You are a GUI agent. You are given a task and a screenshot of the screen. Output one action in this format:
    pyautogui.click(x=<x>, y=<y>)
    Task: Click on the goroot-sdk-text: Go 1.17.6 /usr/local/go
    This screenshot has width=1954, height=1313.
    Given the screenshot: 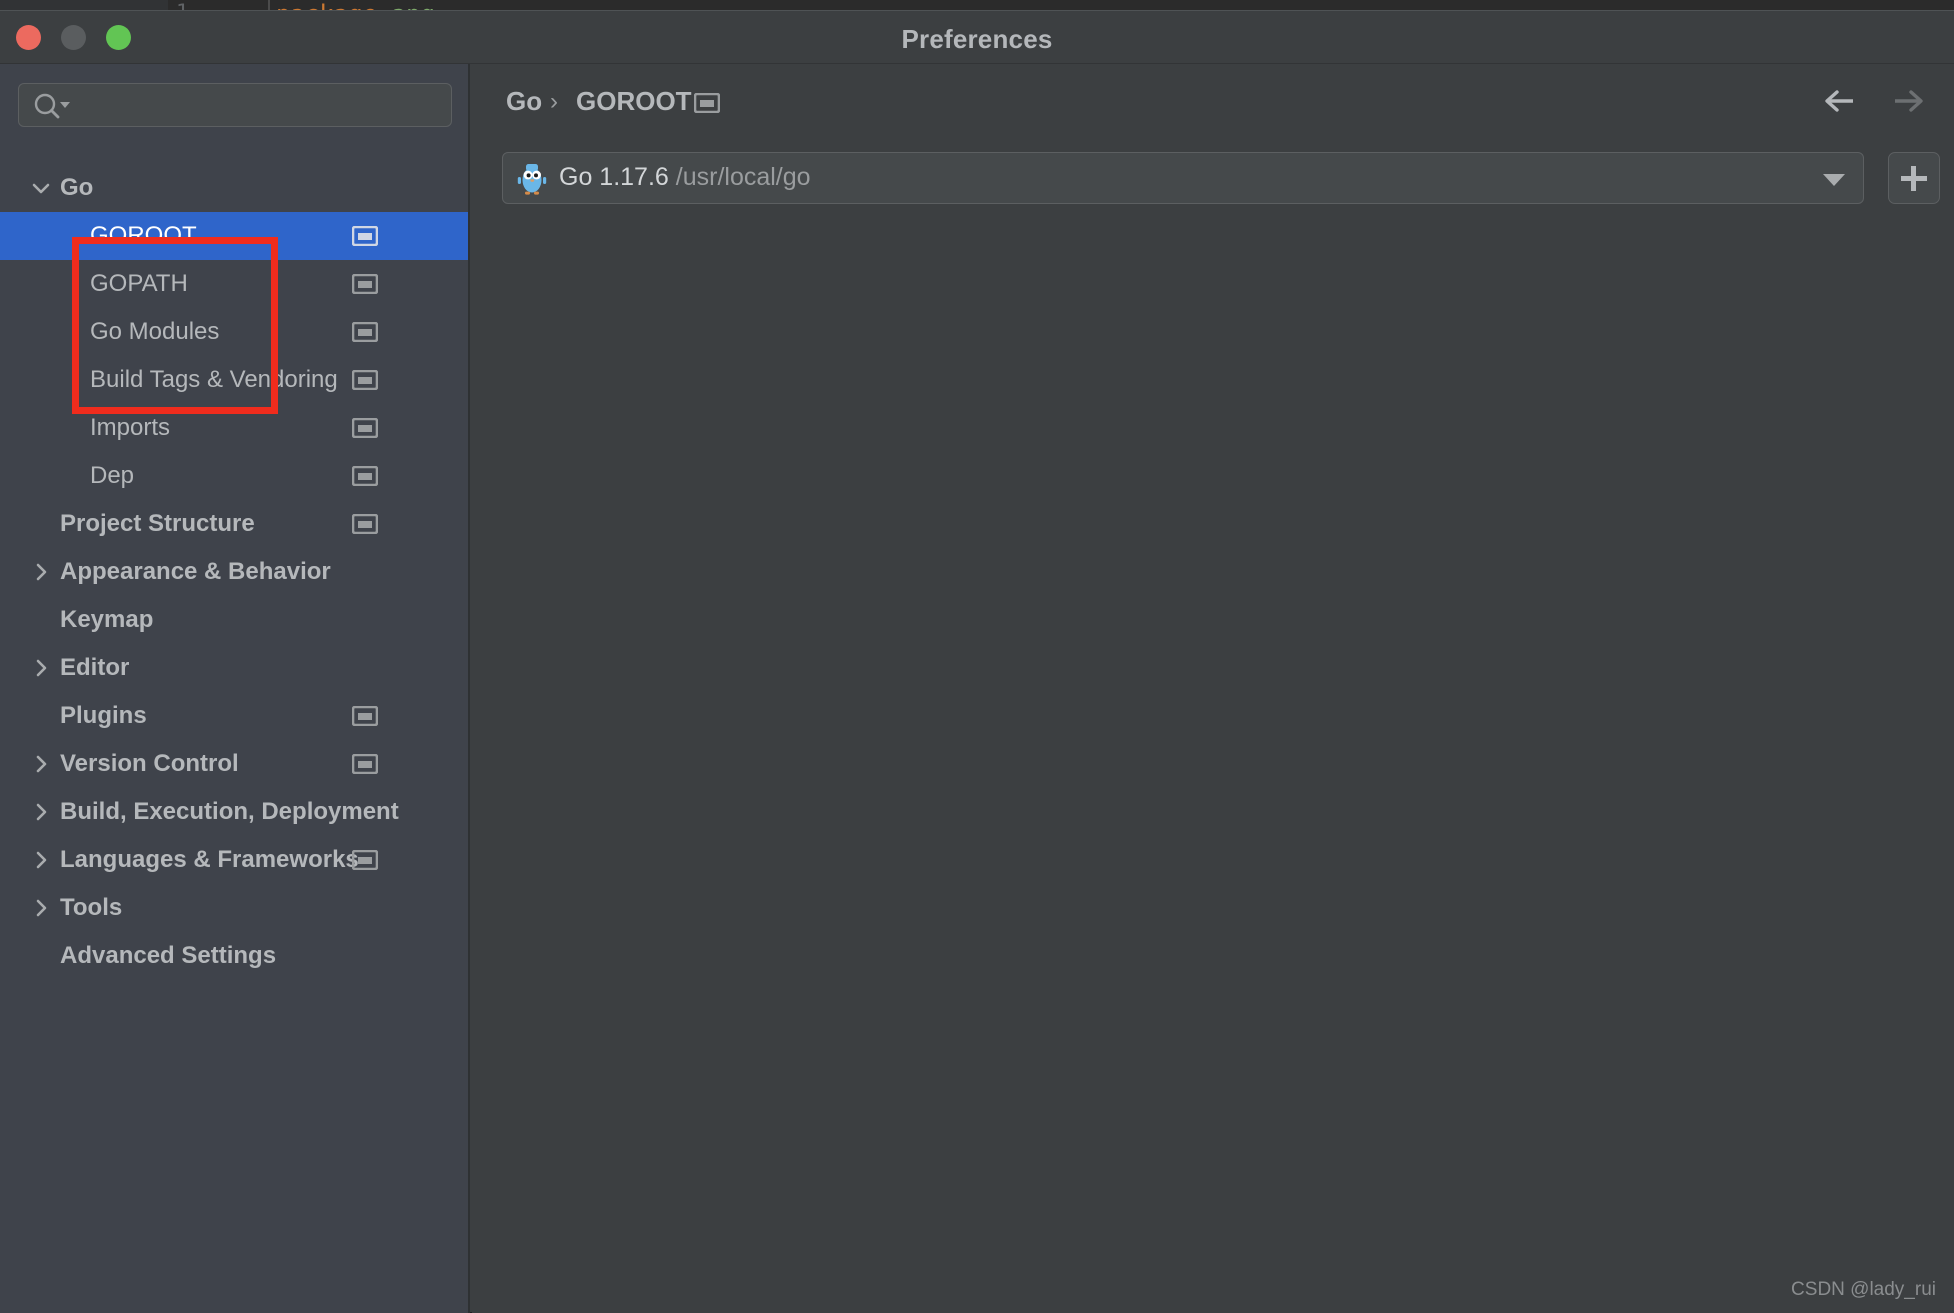 What is the action you would take?
    pyautogui.click(x=685, y=177)
    